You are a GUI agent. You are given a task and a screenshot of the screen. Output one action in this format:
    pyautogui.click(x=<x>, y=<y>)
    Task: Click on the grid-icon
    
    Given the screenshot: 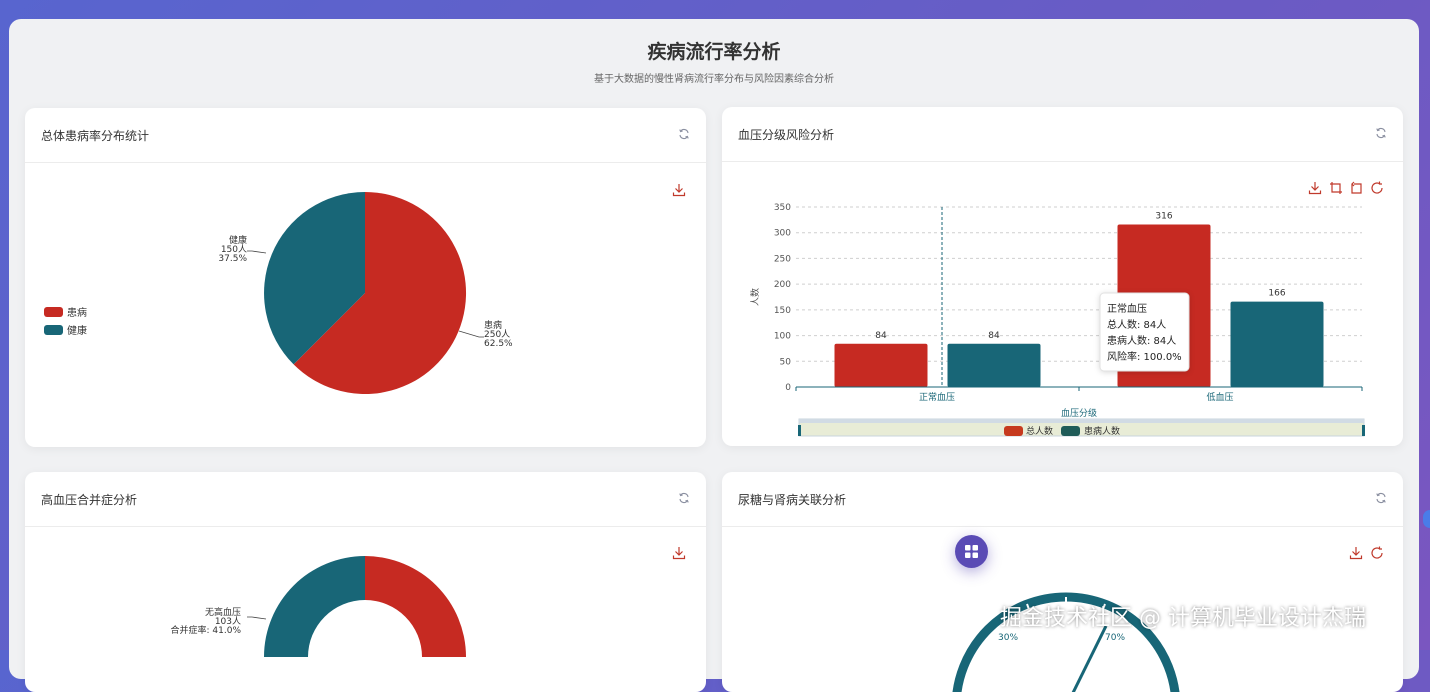 What is the action you would take?
    pyautogui.click(x=971, y=551)
    